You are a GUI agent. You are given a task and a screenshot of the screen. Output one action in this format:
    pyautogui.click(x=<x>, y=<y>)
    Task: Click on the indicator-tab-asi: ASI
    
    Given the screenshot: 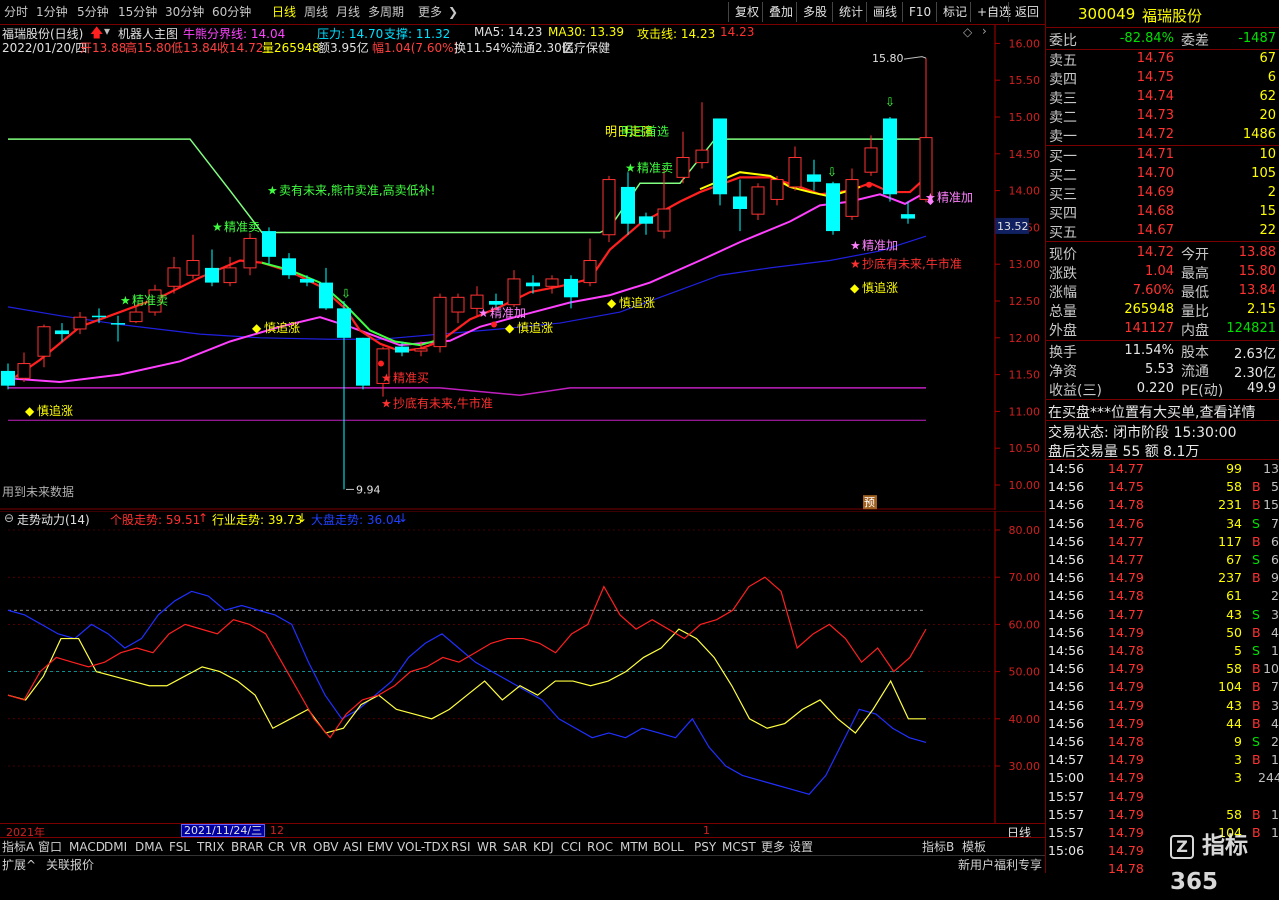 What is the action you would take?
    pyautogui.click(x=352, y=847)
    